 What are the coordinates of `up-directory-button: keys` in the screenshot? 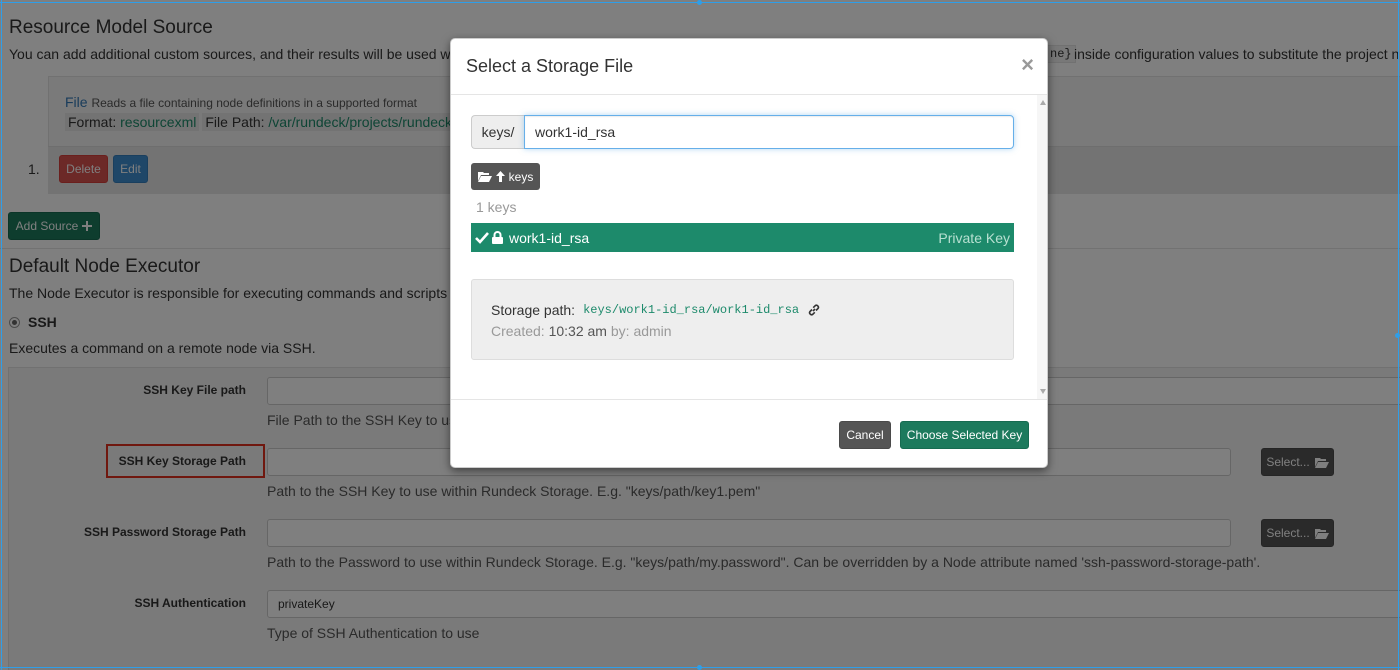 It's located at (505, 176).